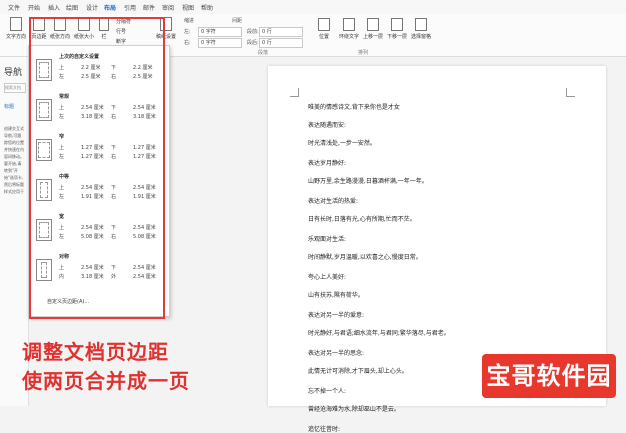 Image resolution: width=626 pixels, height=433 pixels. I want to click on document-line: 乐观面对生活:, so click(327, 239).